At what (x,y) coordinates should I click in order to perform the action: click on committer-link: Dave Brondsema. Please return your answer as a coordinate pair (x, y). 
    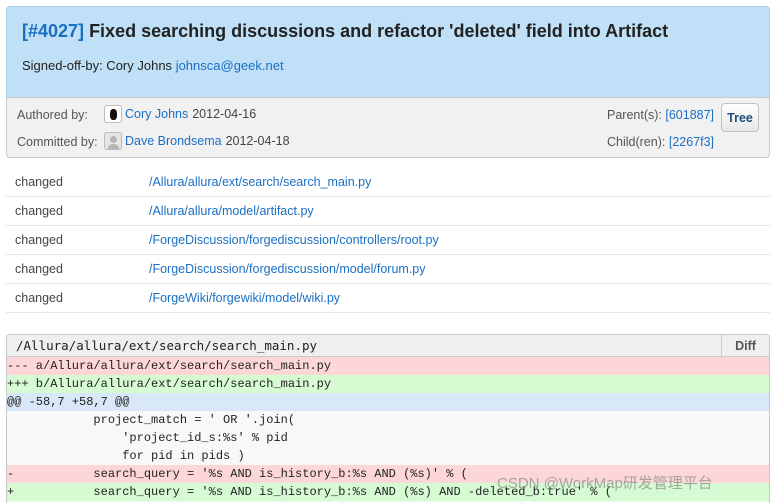
    Looking at the image, I should click on (173, 141).